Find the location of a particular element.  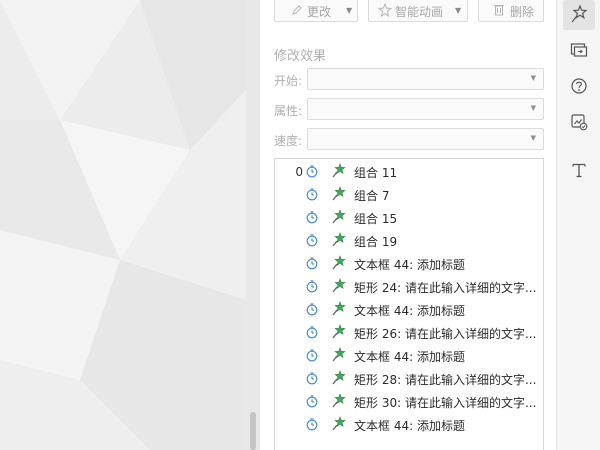

help-icon is located at coordinates (579, 87).